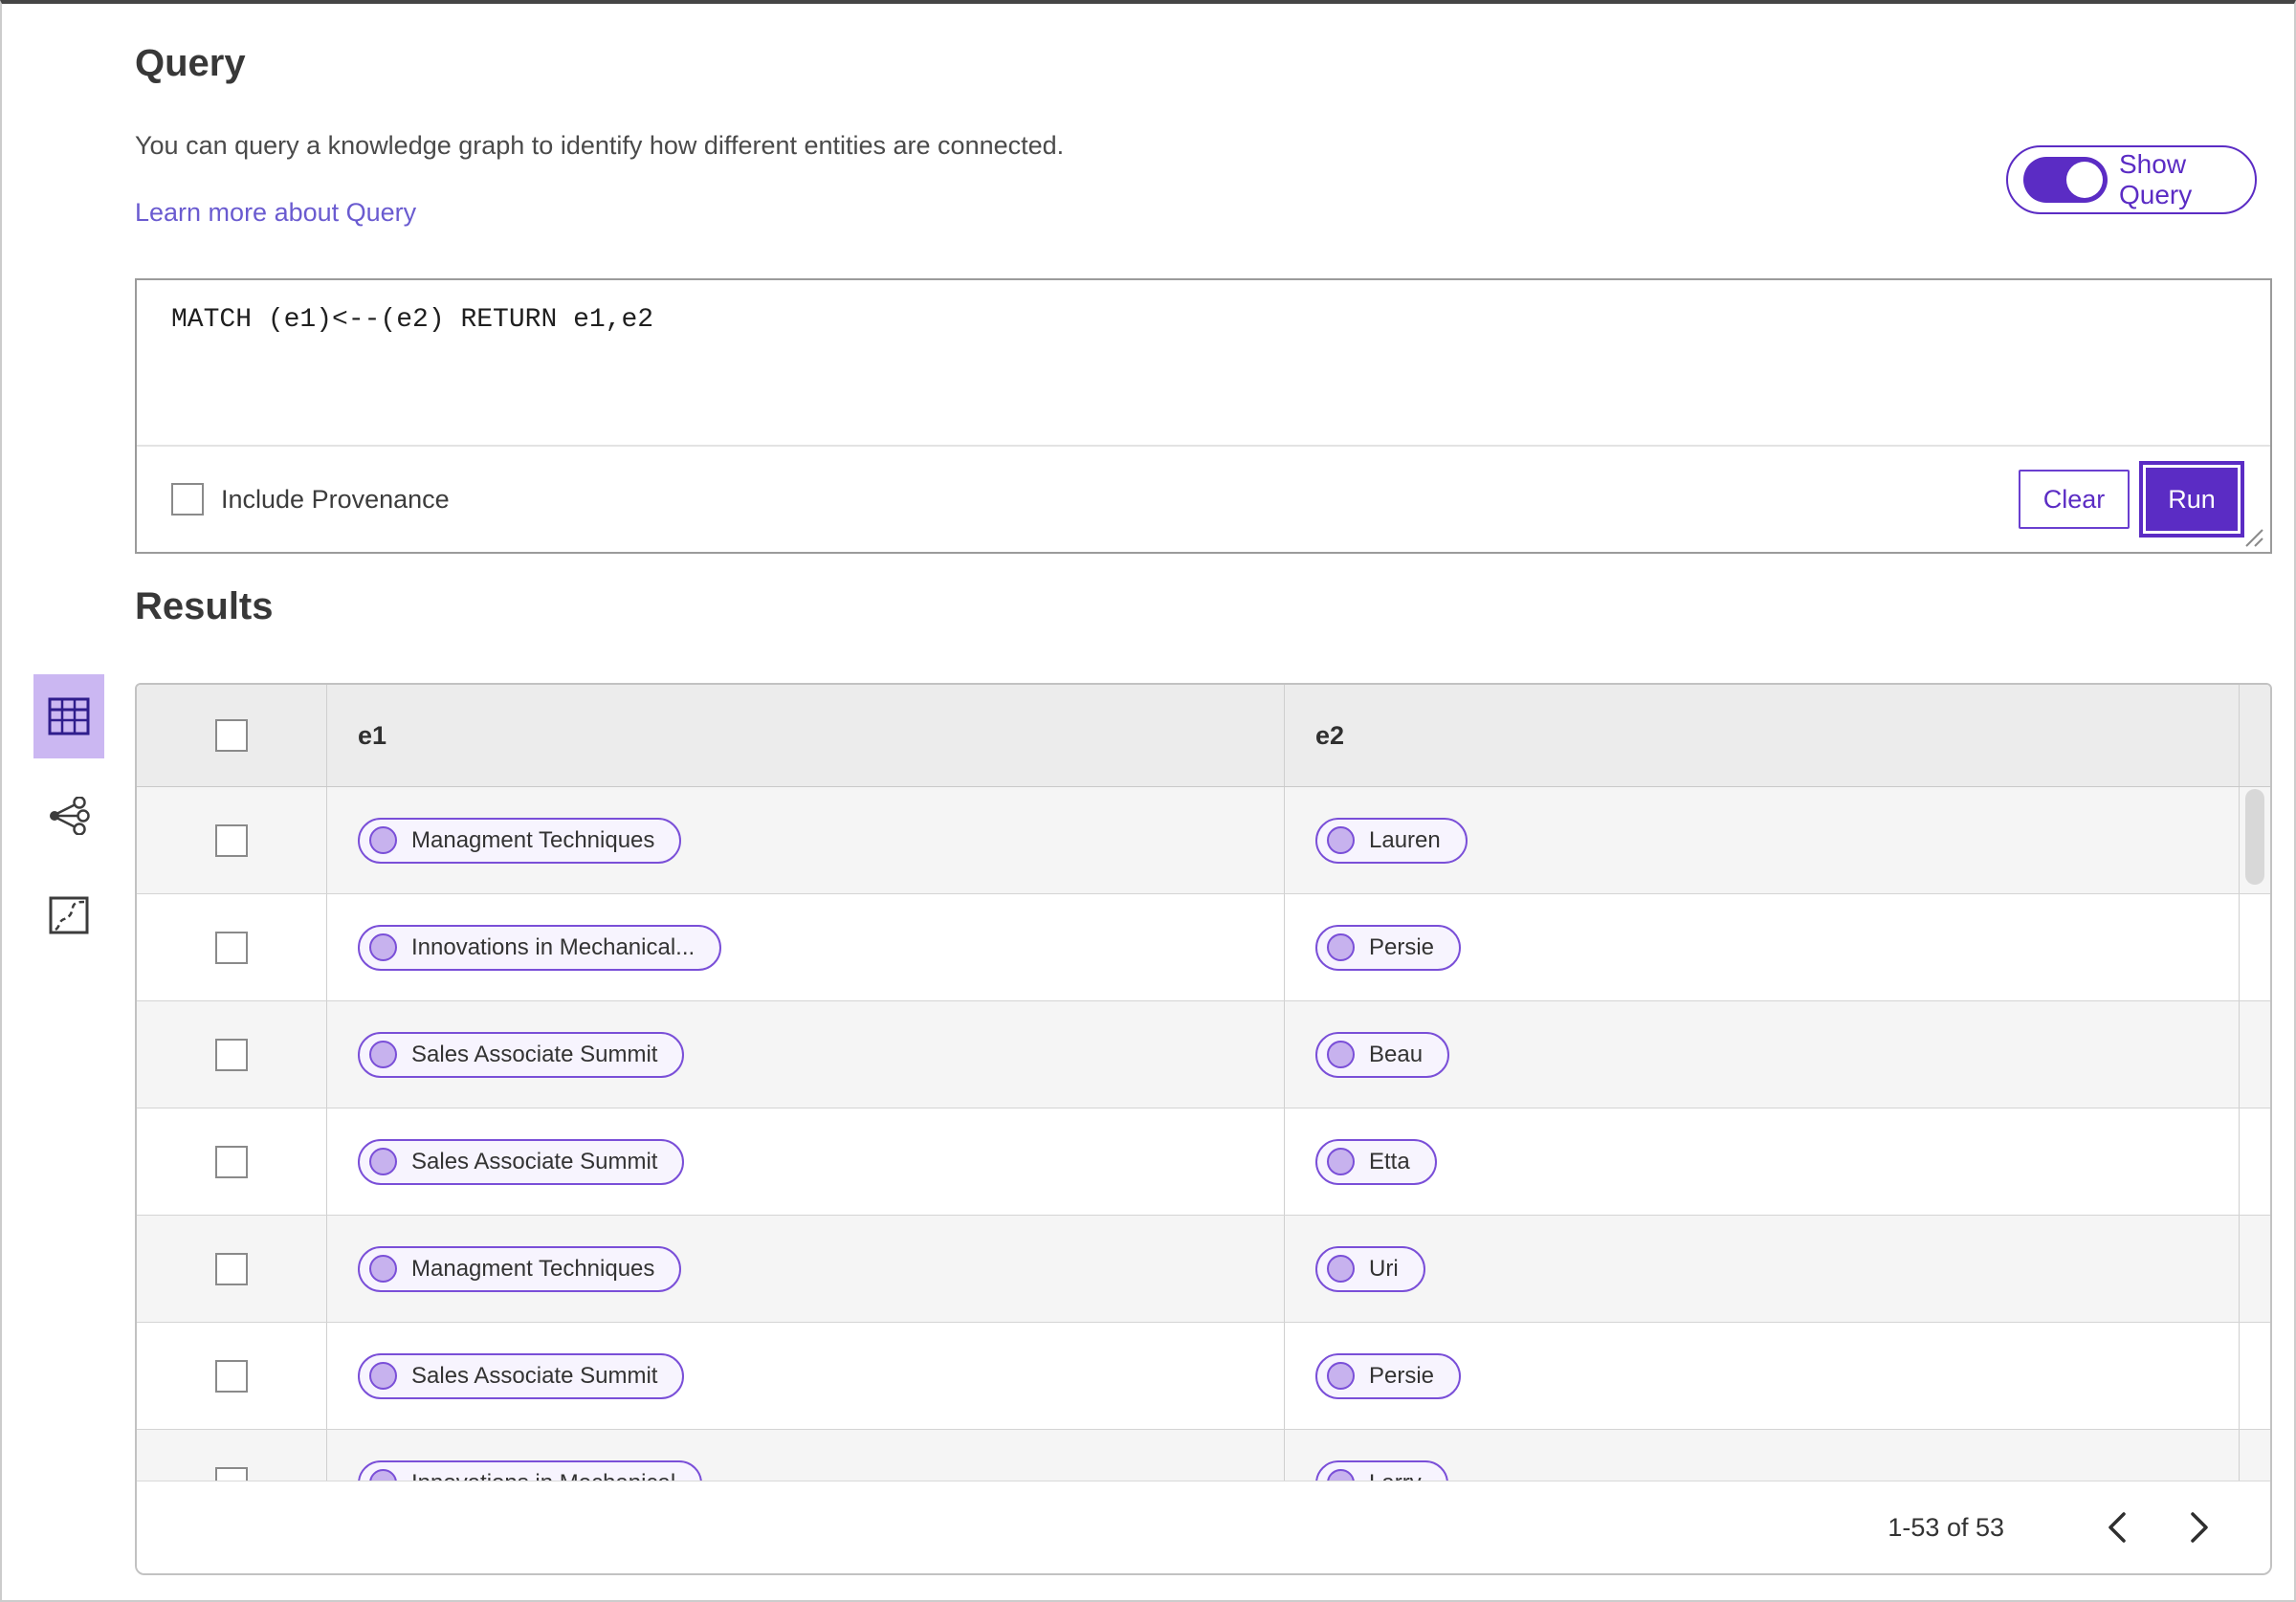  What do you see at coordinates (1203, 1376) in the screenshot?
I see `table-row: Sales Associate Summit Persie` at bounding box center [1203, 1376].